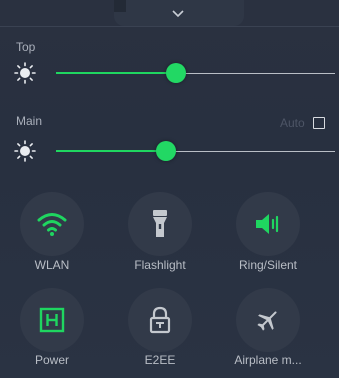 This screenshot has height=378, width=339. What do you see at coordinates (26, 47) in the screenshot?
I see `top-slider-label: Top` at bounding box center [26, 47].